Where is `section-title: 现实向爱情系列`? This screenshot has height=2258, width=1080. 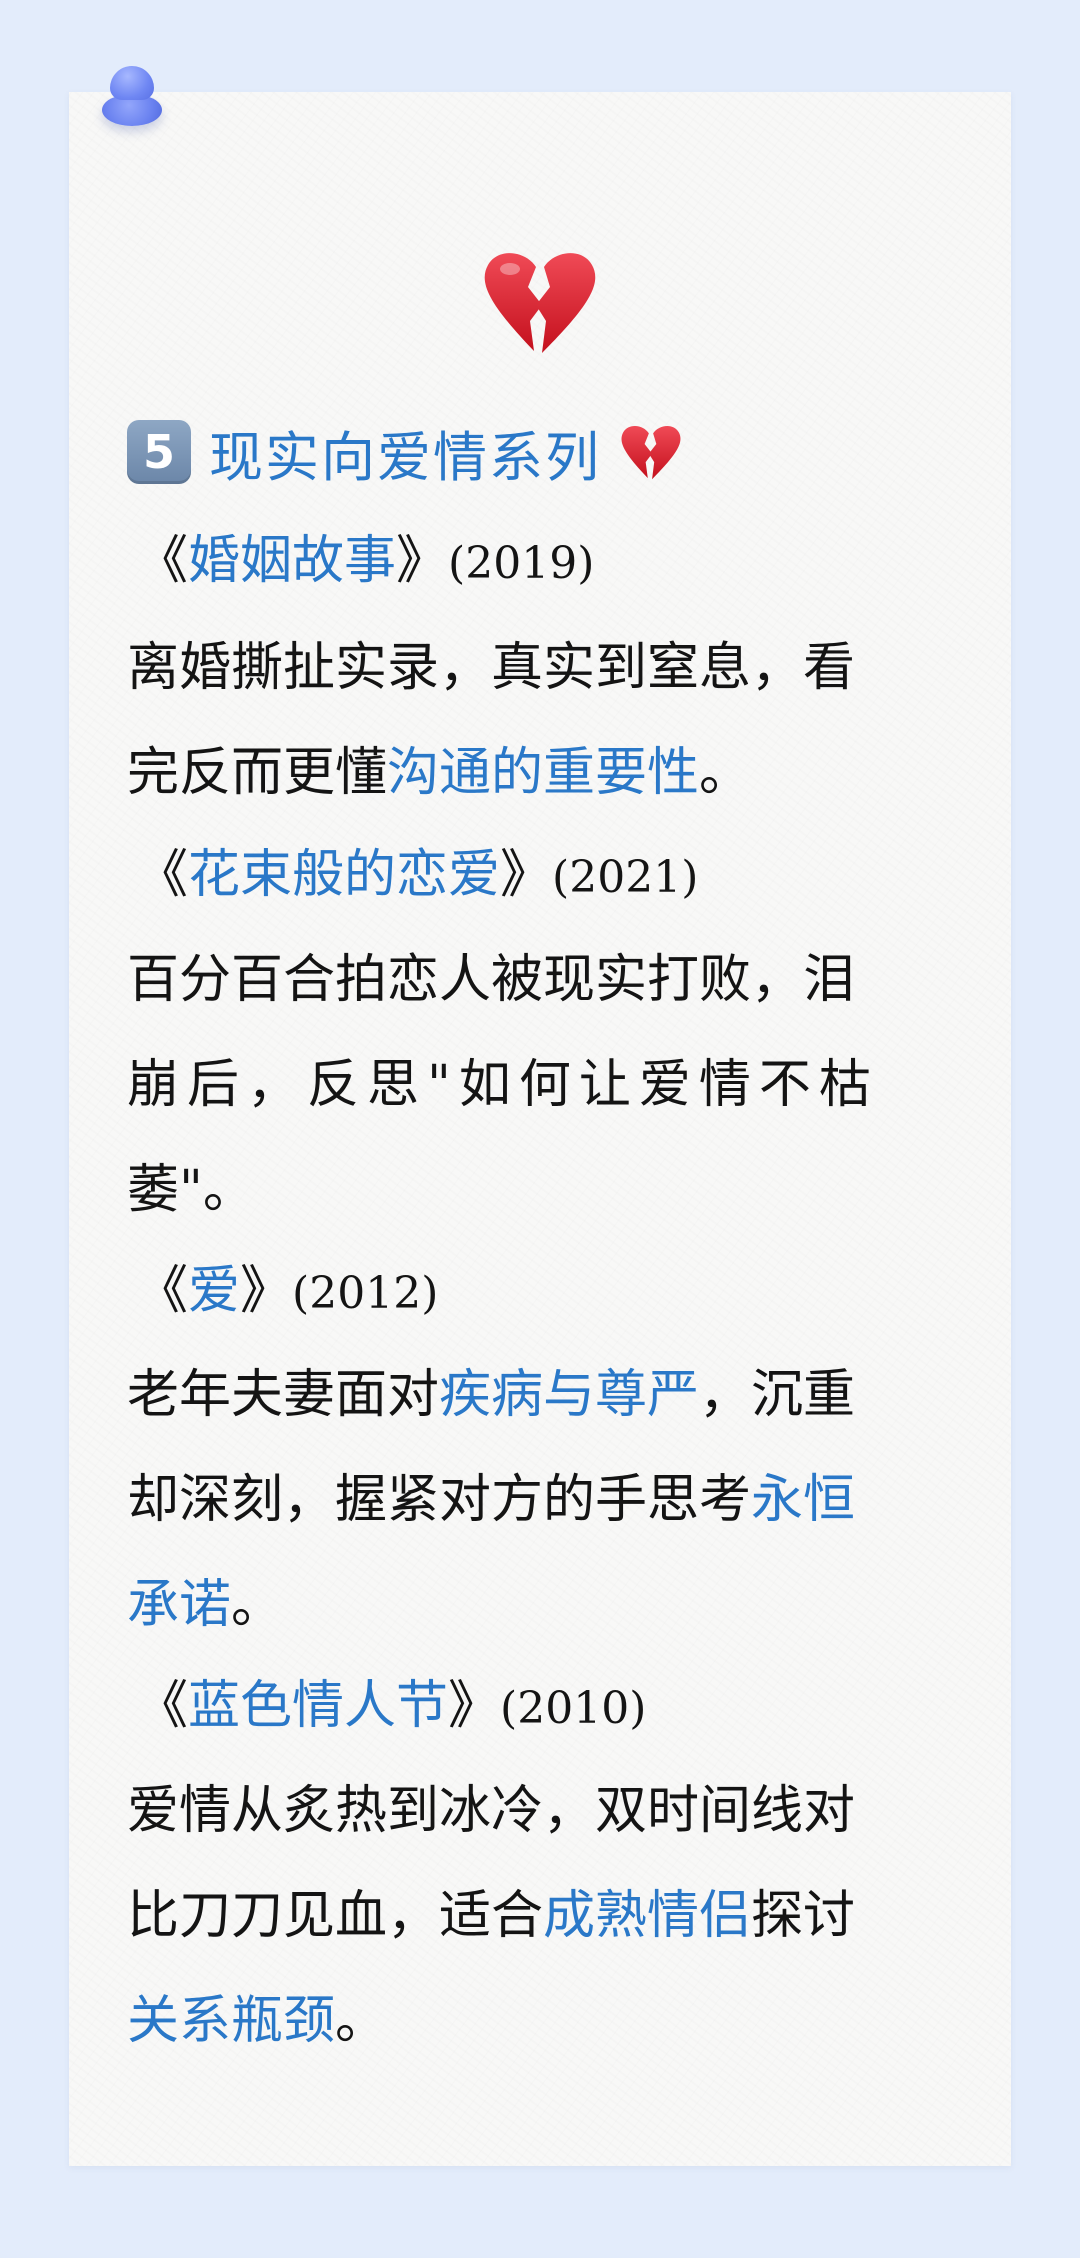 section-title: 现实向爱情系列 is located at coordinates (405, 457).